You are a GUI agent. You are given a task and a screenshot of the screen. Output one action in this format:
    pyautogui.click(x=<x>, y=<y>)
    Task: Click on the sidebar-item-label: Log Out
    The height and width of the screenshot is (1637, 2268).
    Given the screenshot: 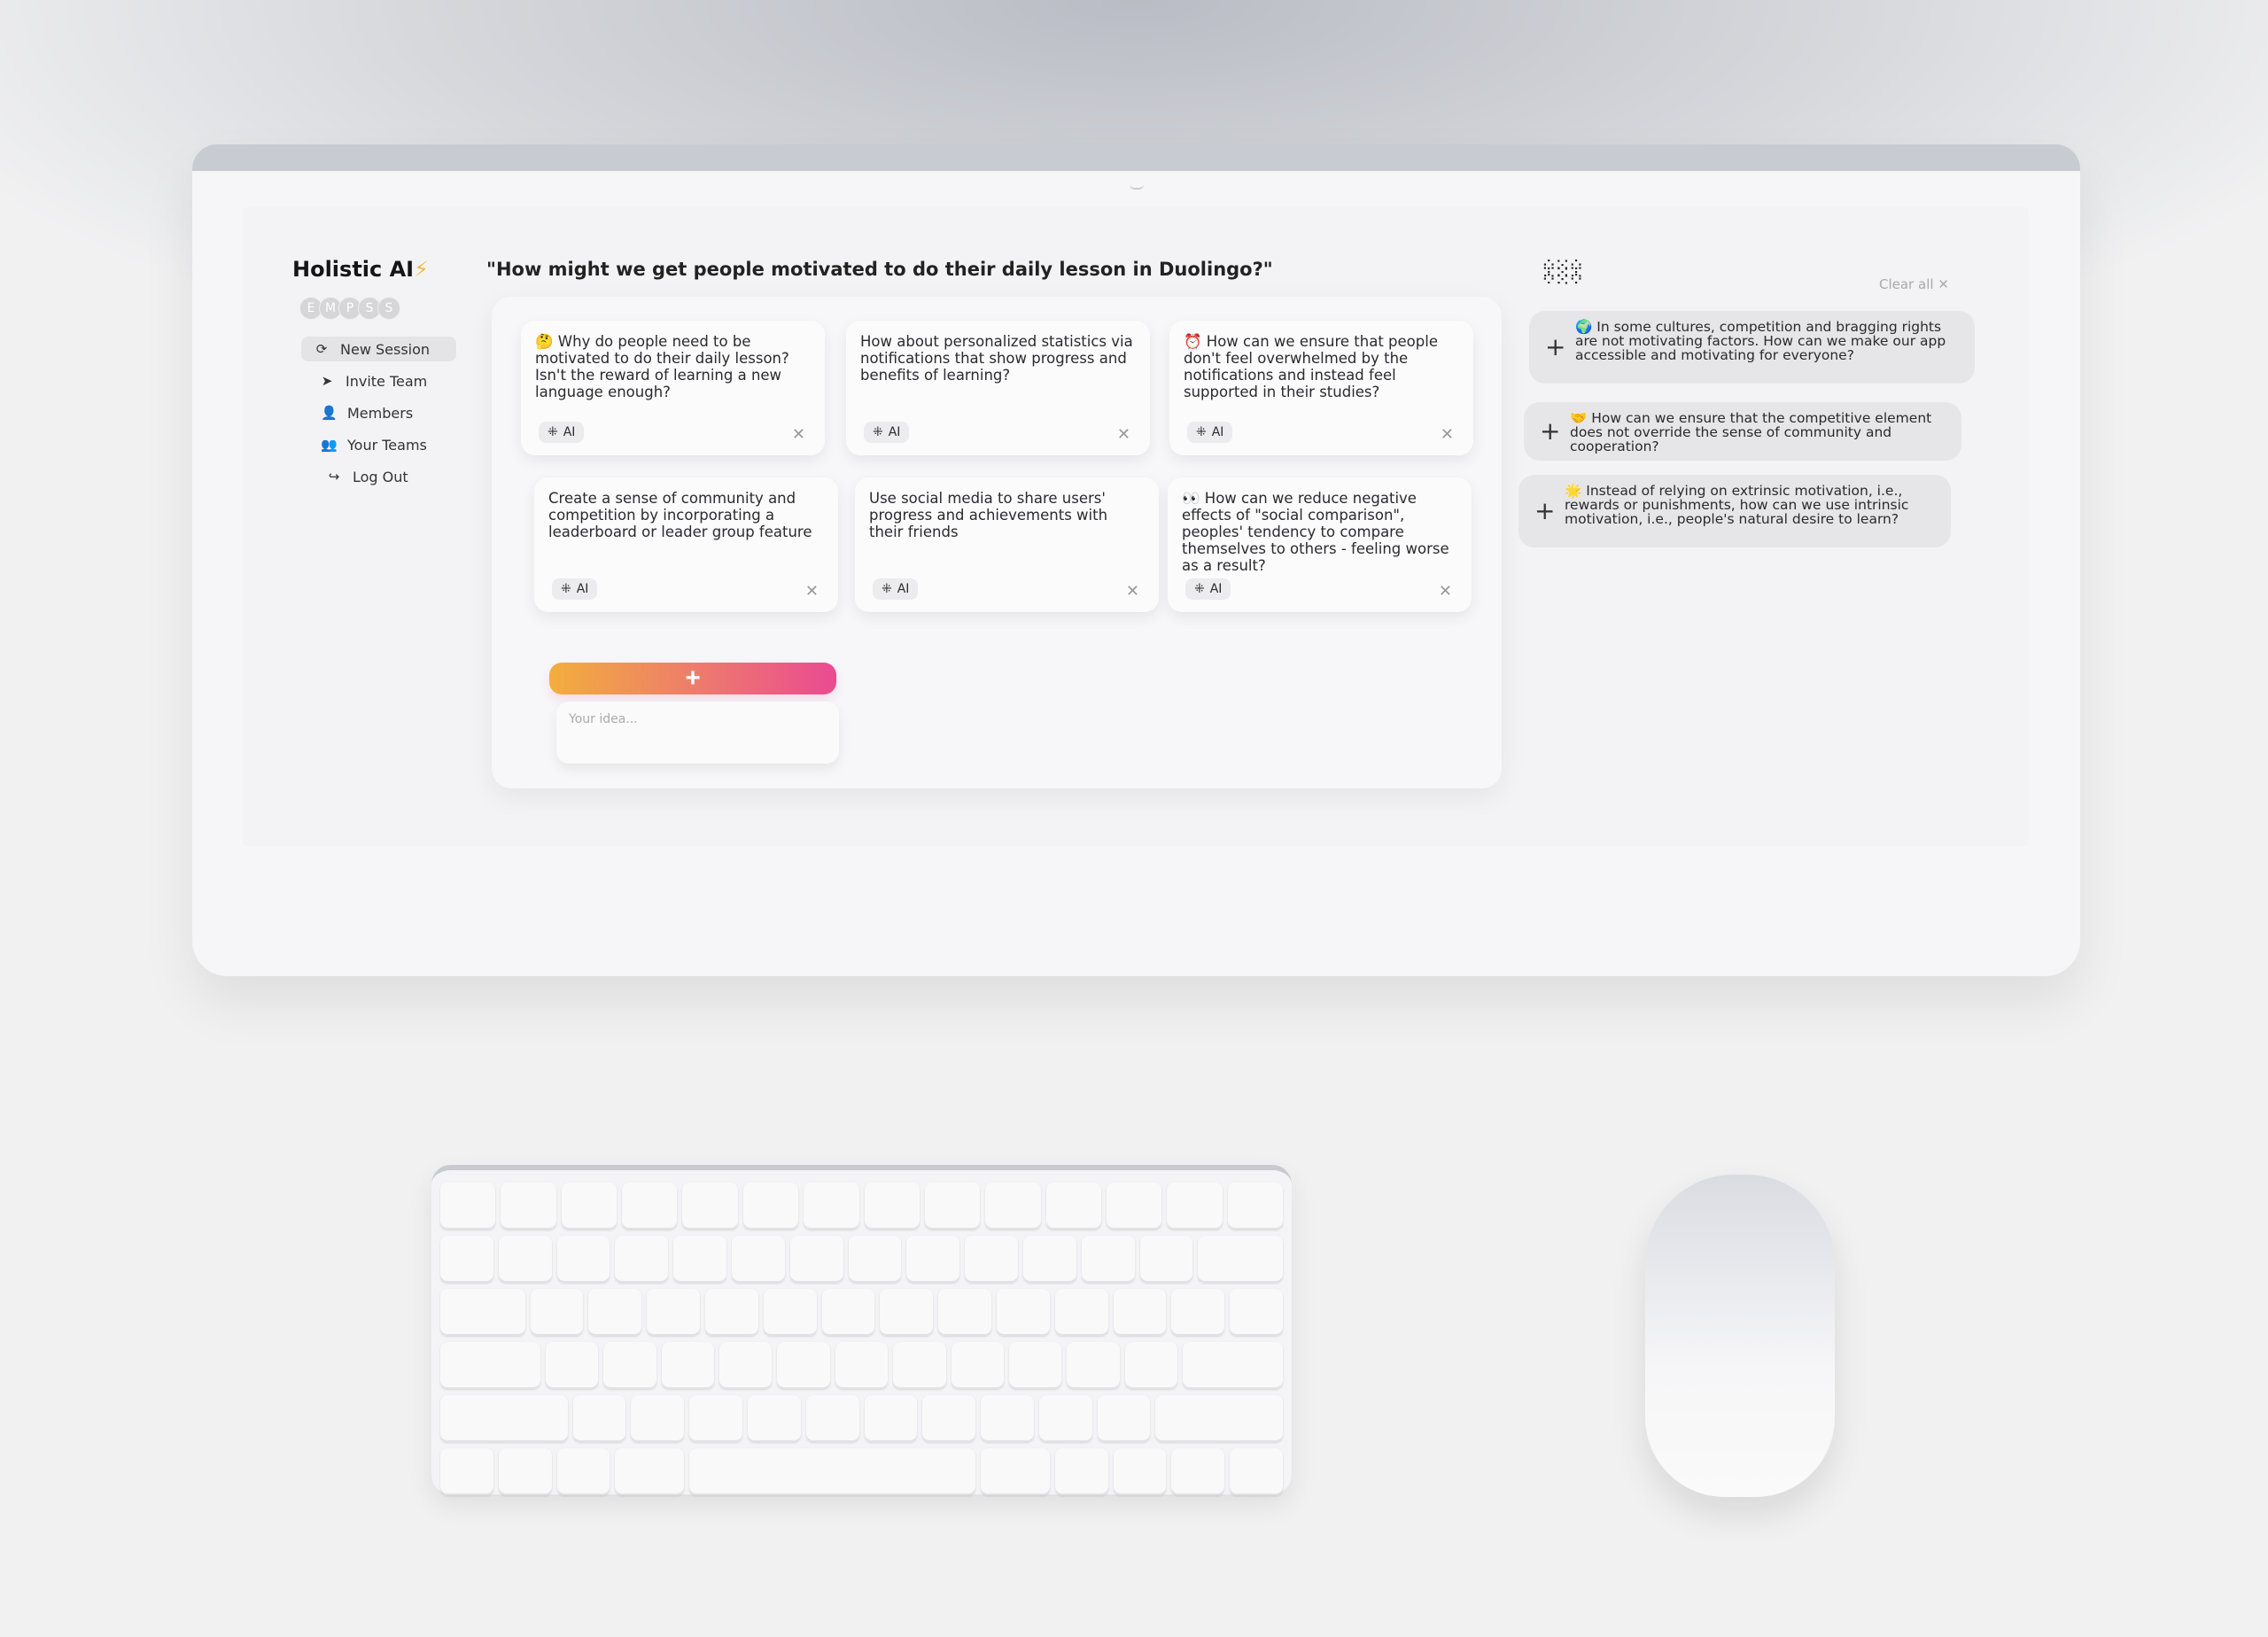 What is the action you would take?
    pyautogui.click(x=380, y=476)
    